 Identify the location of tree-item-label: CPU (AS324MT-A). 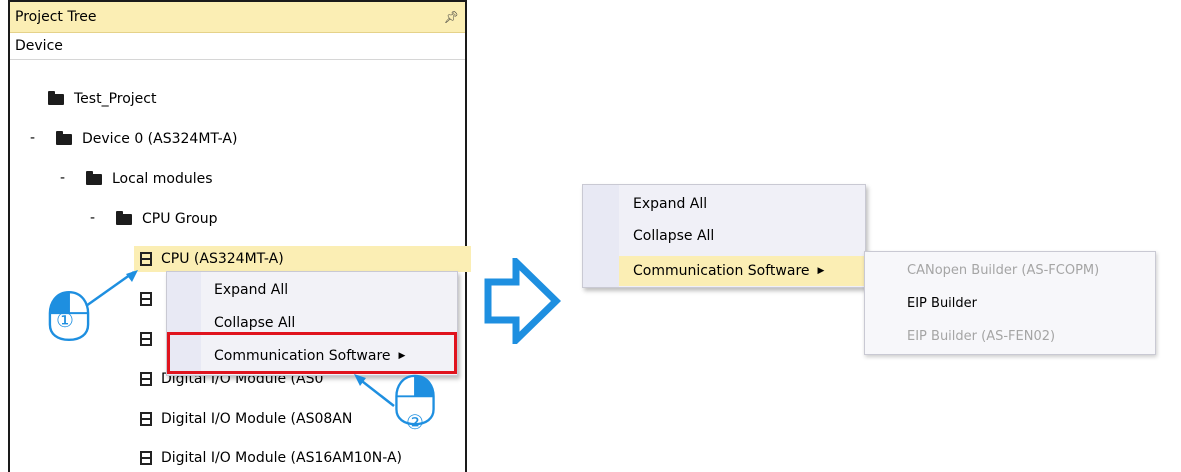
(222, 259).